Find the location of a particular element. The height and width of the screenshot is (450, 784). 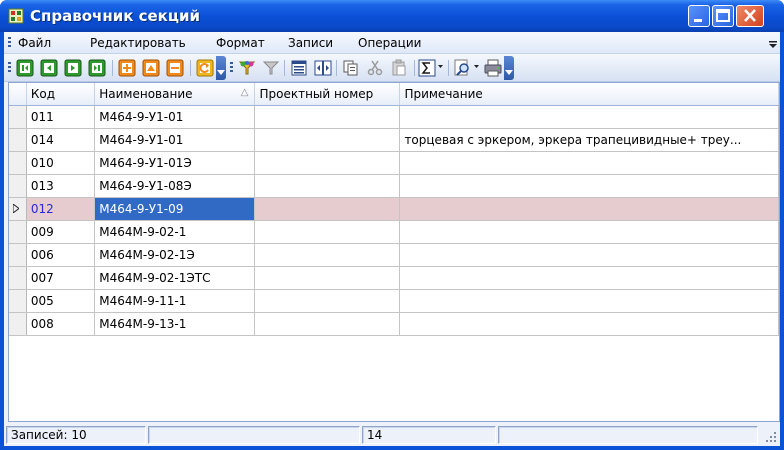

edit-record-icon is located at coordinates (151, 68).